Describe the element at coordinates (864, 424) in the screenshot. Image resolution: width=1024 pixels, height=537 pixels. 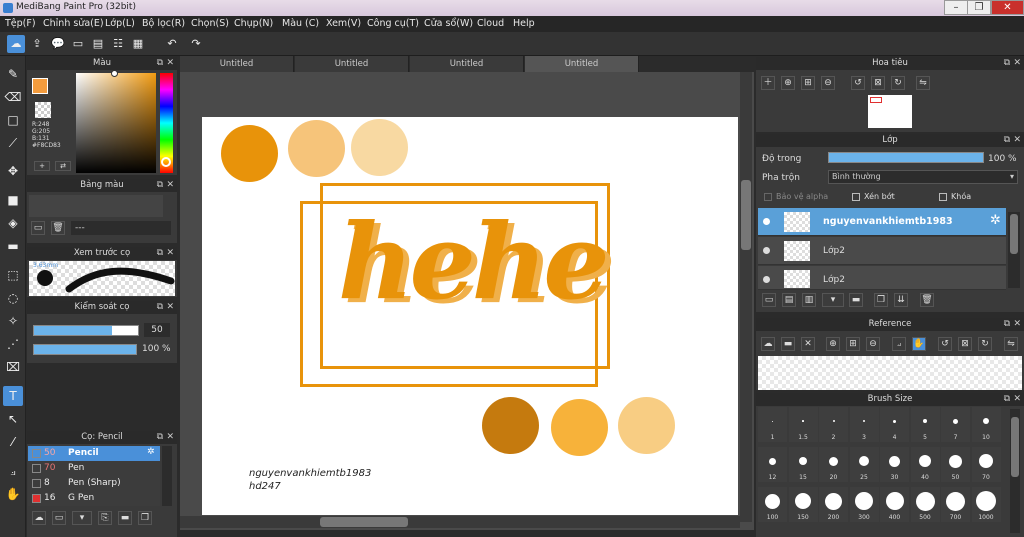
I see `brush-size-cell: 3` at that location.